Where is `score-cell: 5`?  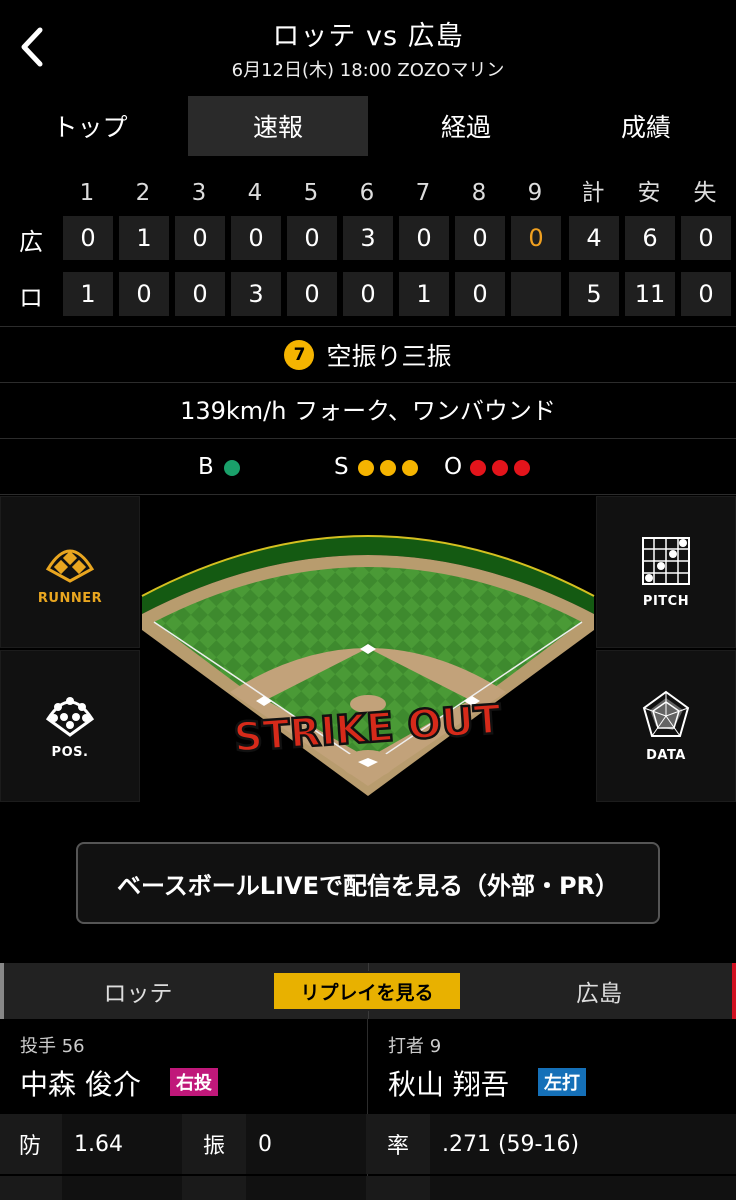 score-cell: 5 is located at coordinates (594, 294).